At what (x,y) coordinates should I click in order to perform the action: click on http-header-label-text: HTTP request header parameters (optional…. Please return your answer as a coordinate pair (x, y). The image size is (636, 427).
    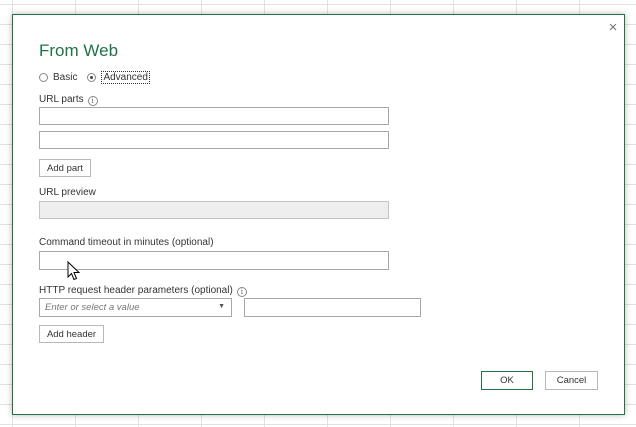
    Looking at the image, I should click on (136, 290).